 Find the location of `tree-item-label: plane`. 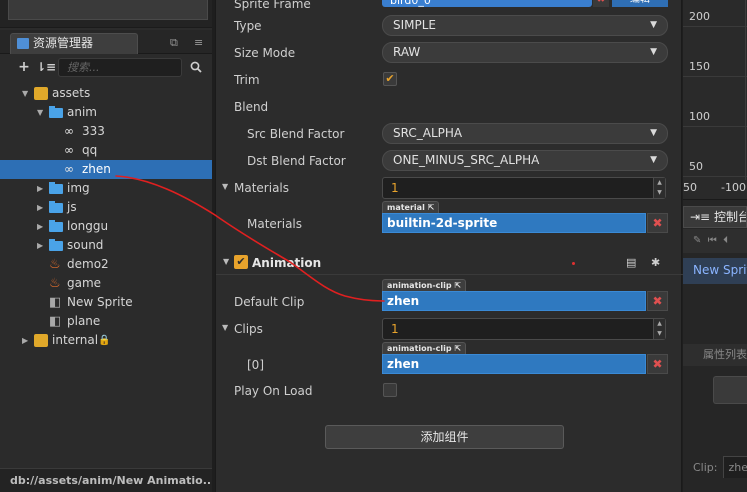

tree-item-label: plane is located at coordinates (84, 321).